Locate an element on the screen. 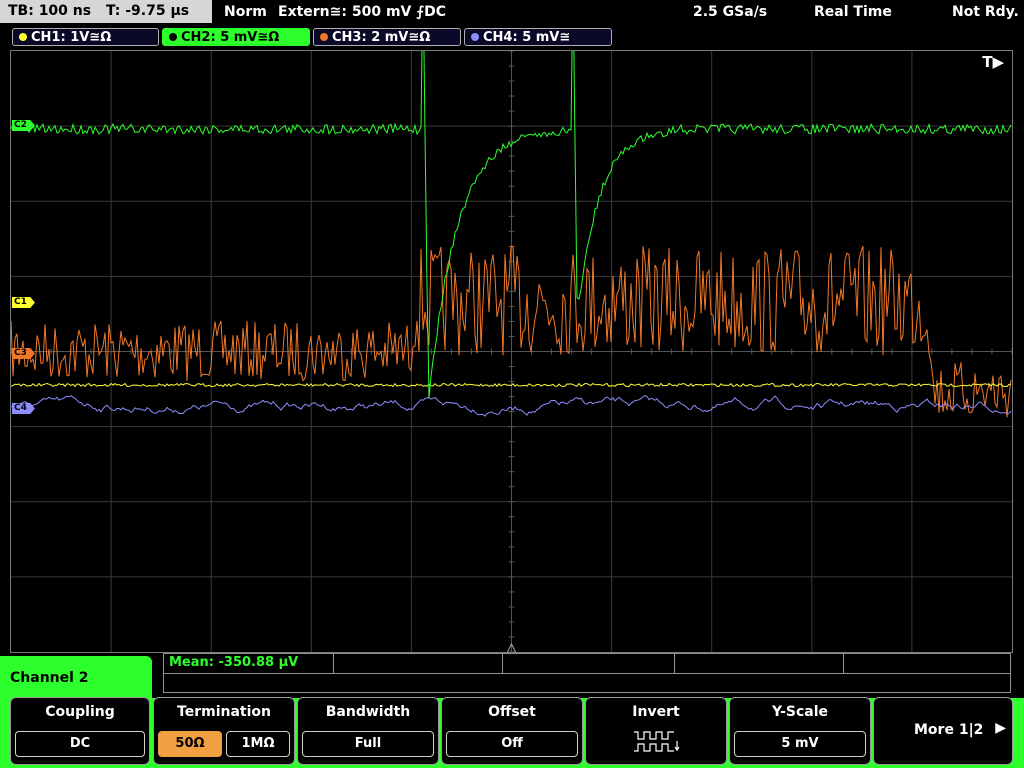  measurement-divider is located at coordinates (587, 673).